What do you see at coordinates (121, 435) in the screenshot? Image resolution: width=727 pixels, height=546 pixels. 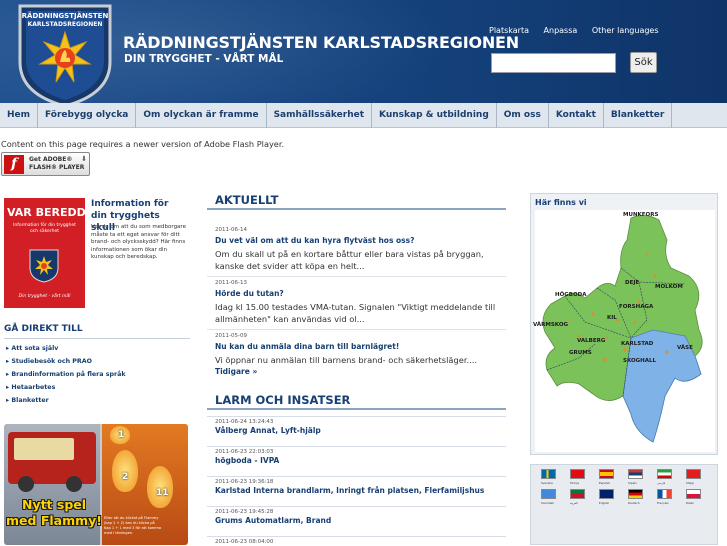 I see `level-1-number: 1` at bounding box center [121, 435].